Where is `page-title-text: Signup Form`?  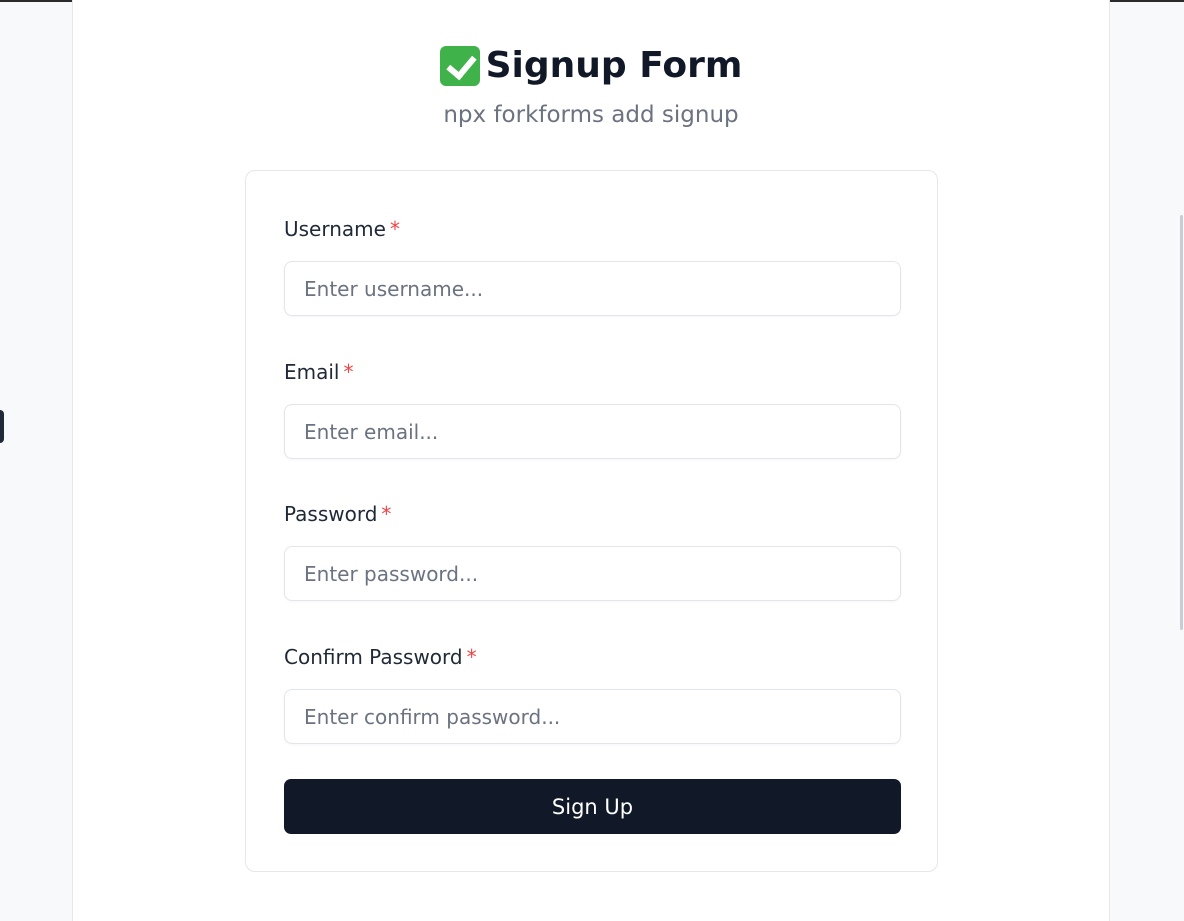 page-title-text: Signup Form is located at coordinates (614, 65).